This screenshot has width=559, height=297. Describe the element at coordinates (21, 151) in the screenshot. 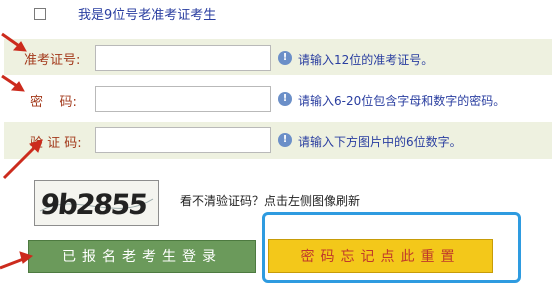

I see `annotation-arrows` at that location.